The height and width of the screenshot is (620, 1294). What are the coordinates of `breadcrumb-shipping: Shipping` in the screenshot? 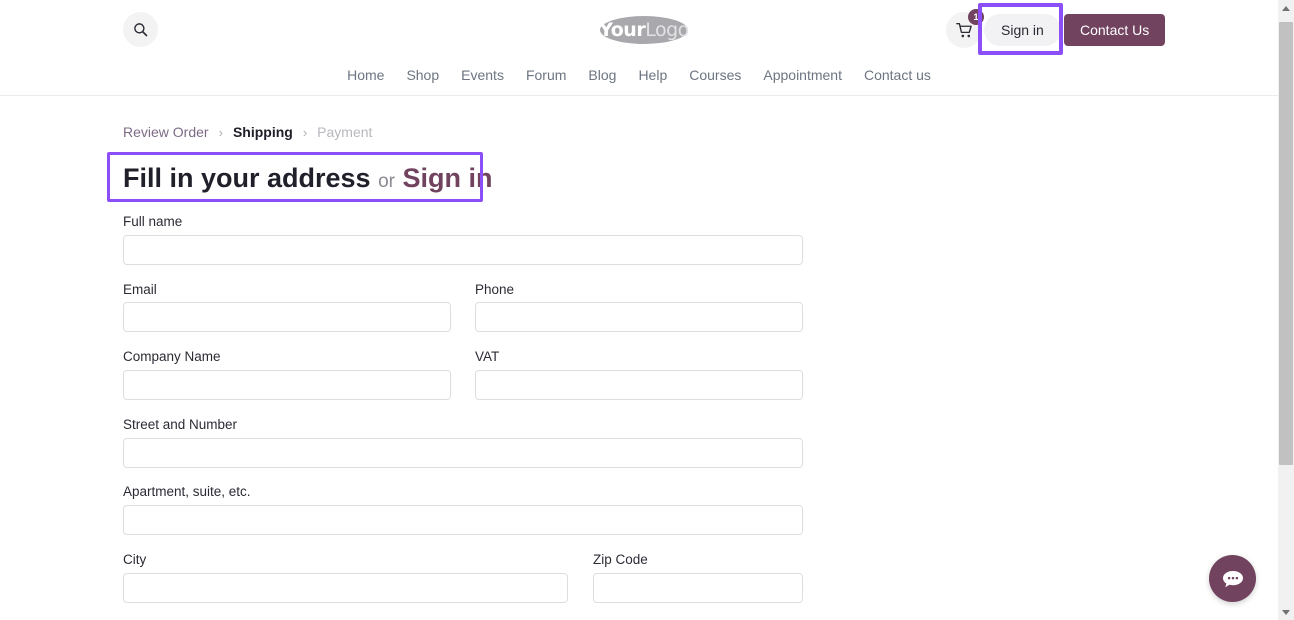 It's located at (263, 132).